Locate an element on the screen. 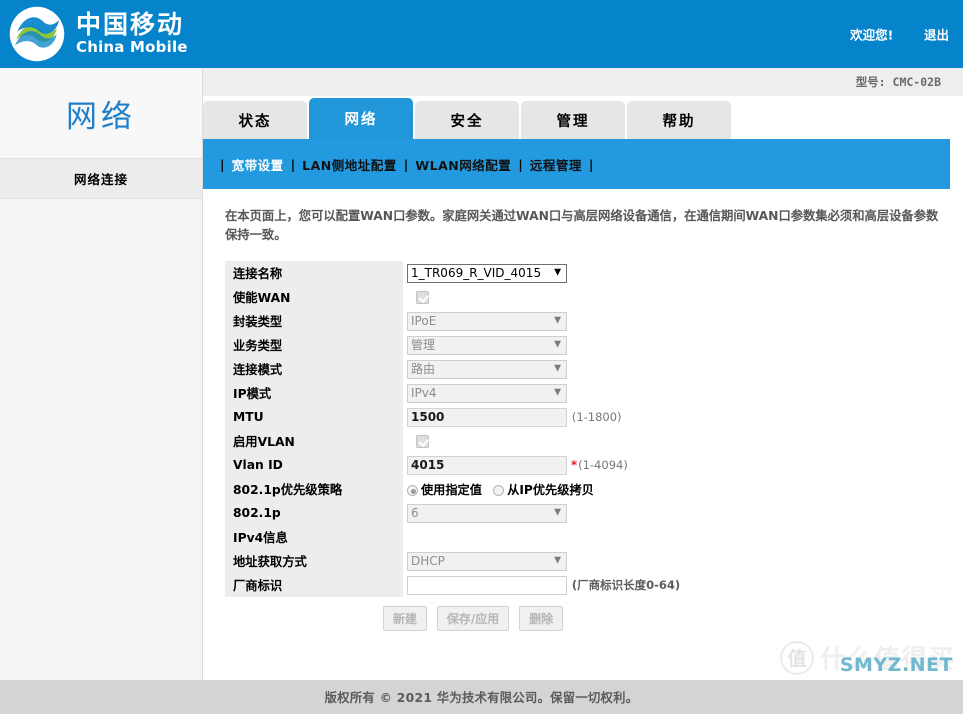 This screenshot has width=963, height=714. tab-network: 网络 is located at coordinates (361, 118).